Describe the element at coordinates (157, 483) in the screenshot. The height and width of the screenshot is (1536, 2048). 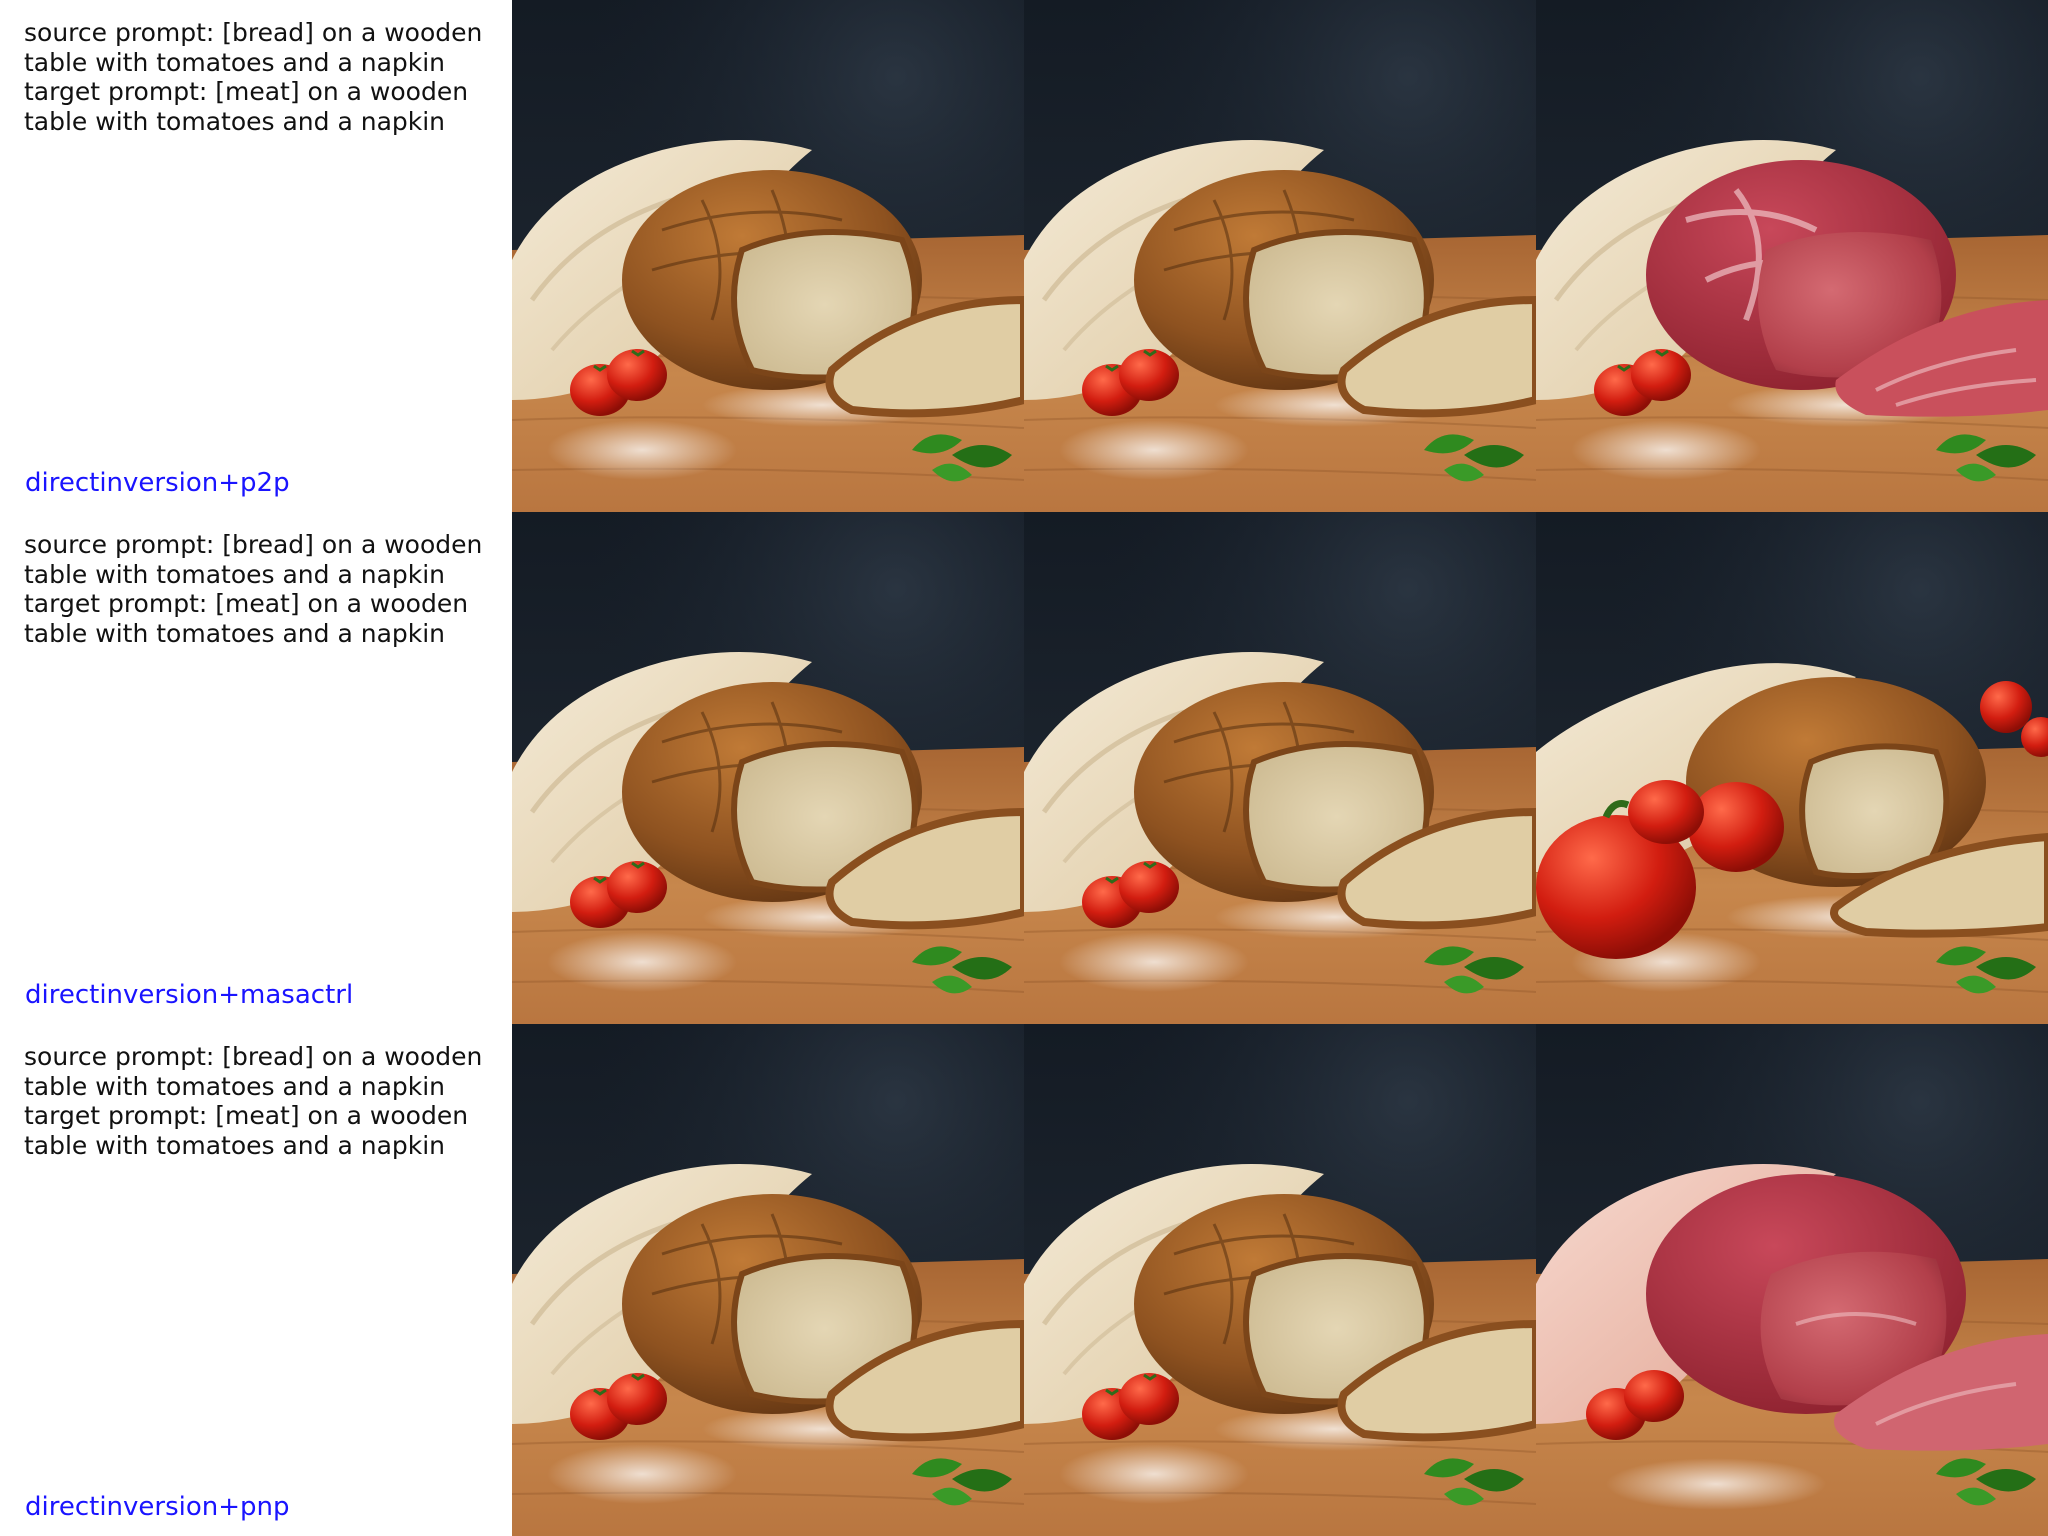
I see `method-label: directinversion+p2p` at that location.